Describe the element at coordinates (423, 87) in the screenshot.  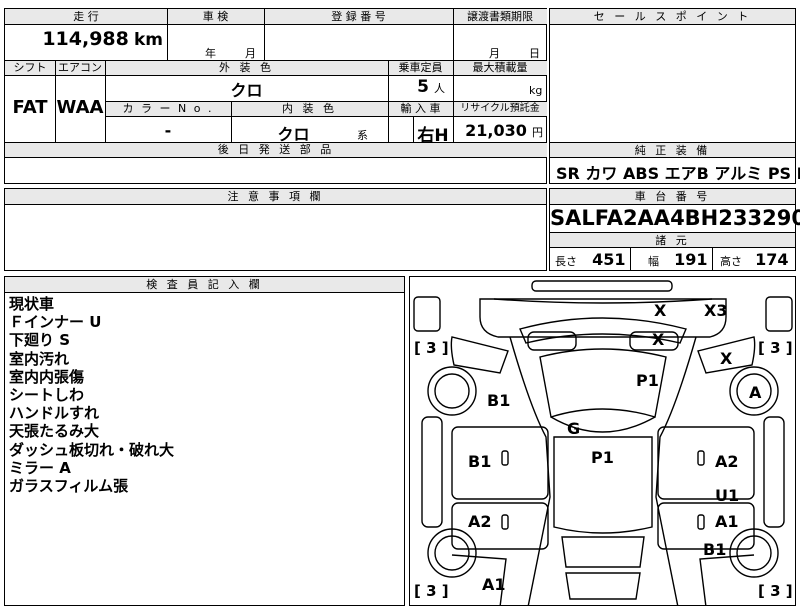
I see `capacity-number: 5` at that location.